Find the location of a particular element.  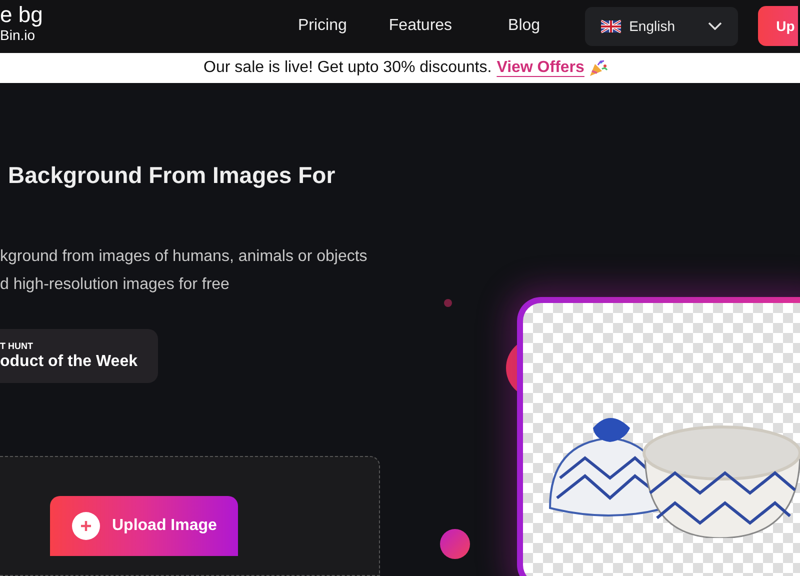

logo-subtitle: Bin.io is located at coordinates (18, 35).